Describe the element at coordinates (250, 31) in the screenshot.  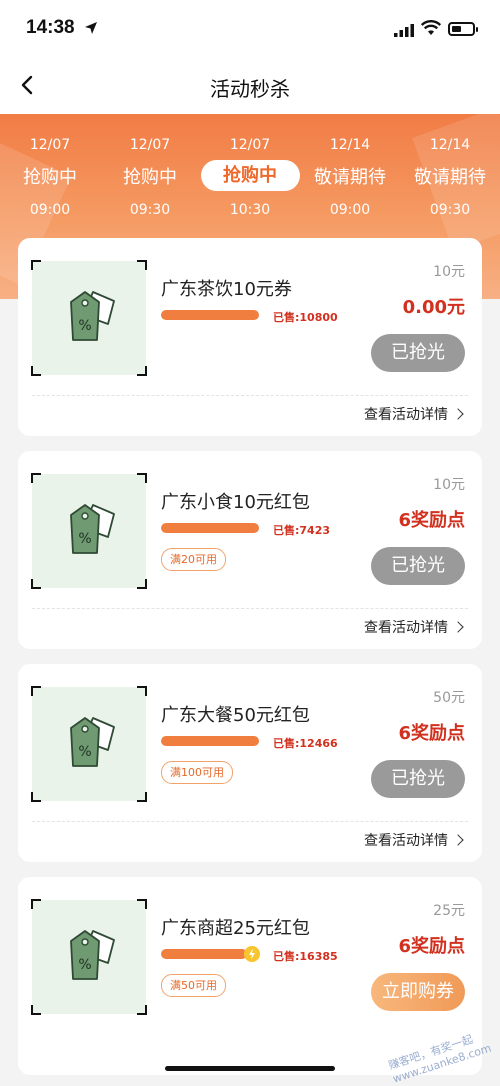
I see `status-bar: 14:38` at that location.